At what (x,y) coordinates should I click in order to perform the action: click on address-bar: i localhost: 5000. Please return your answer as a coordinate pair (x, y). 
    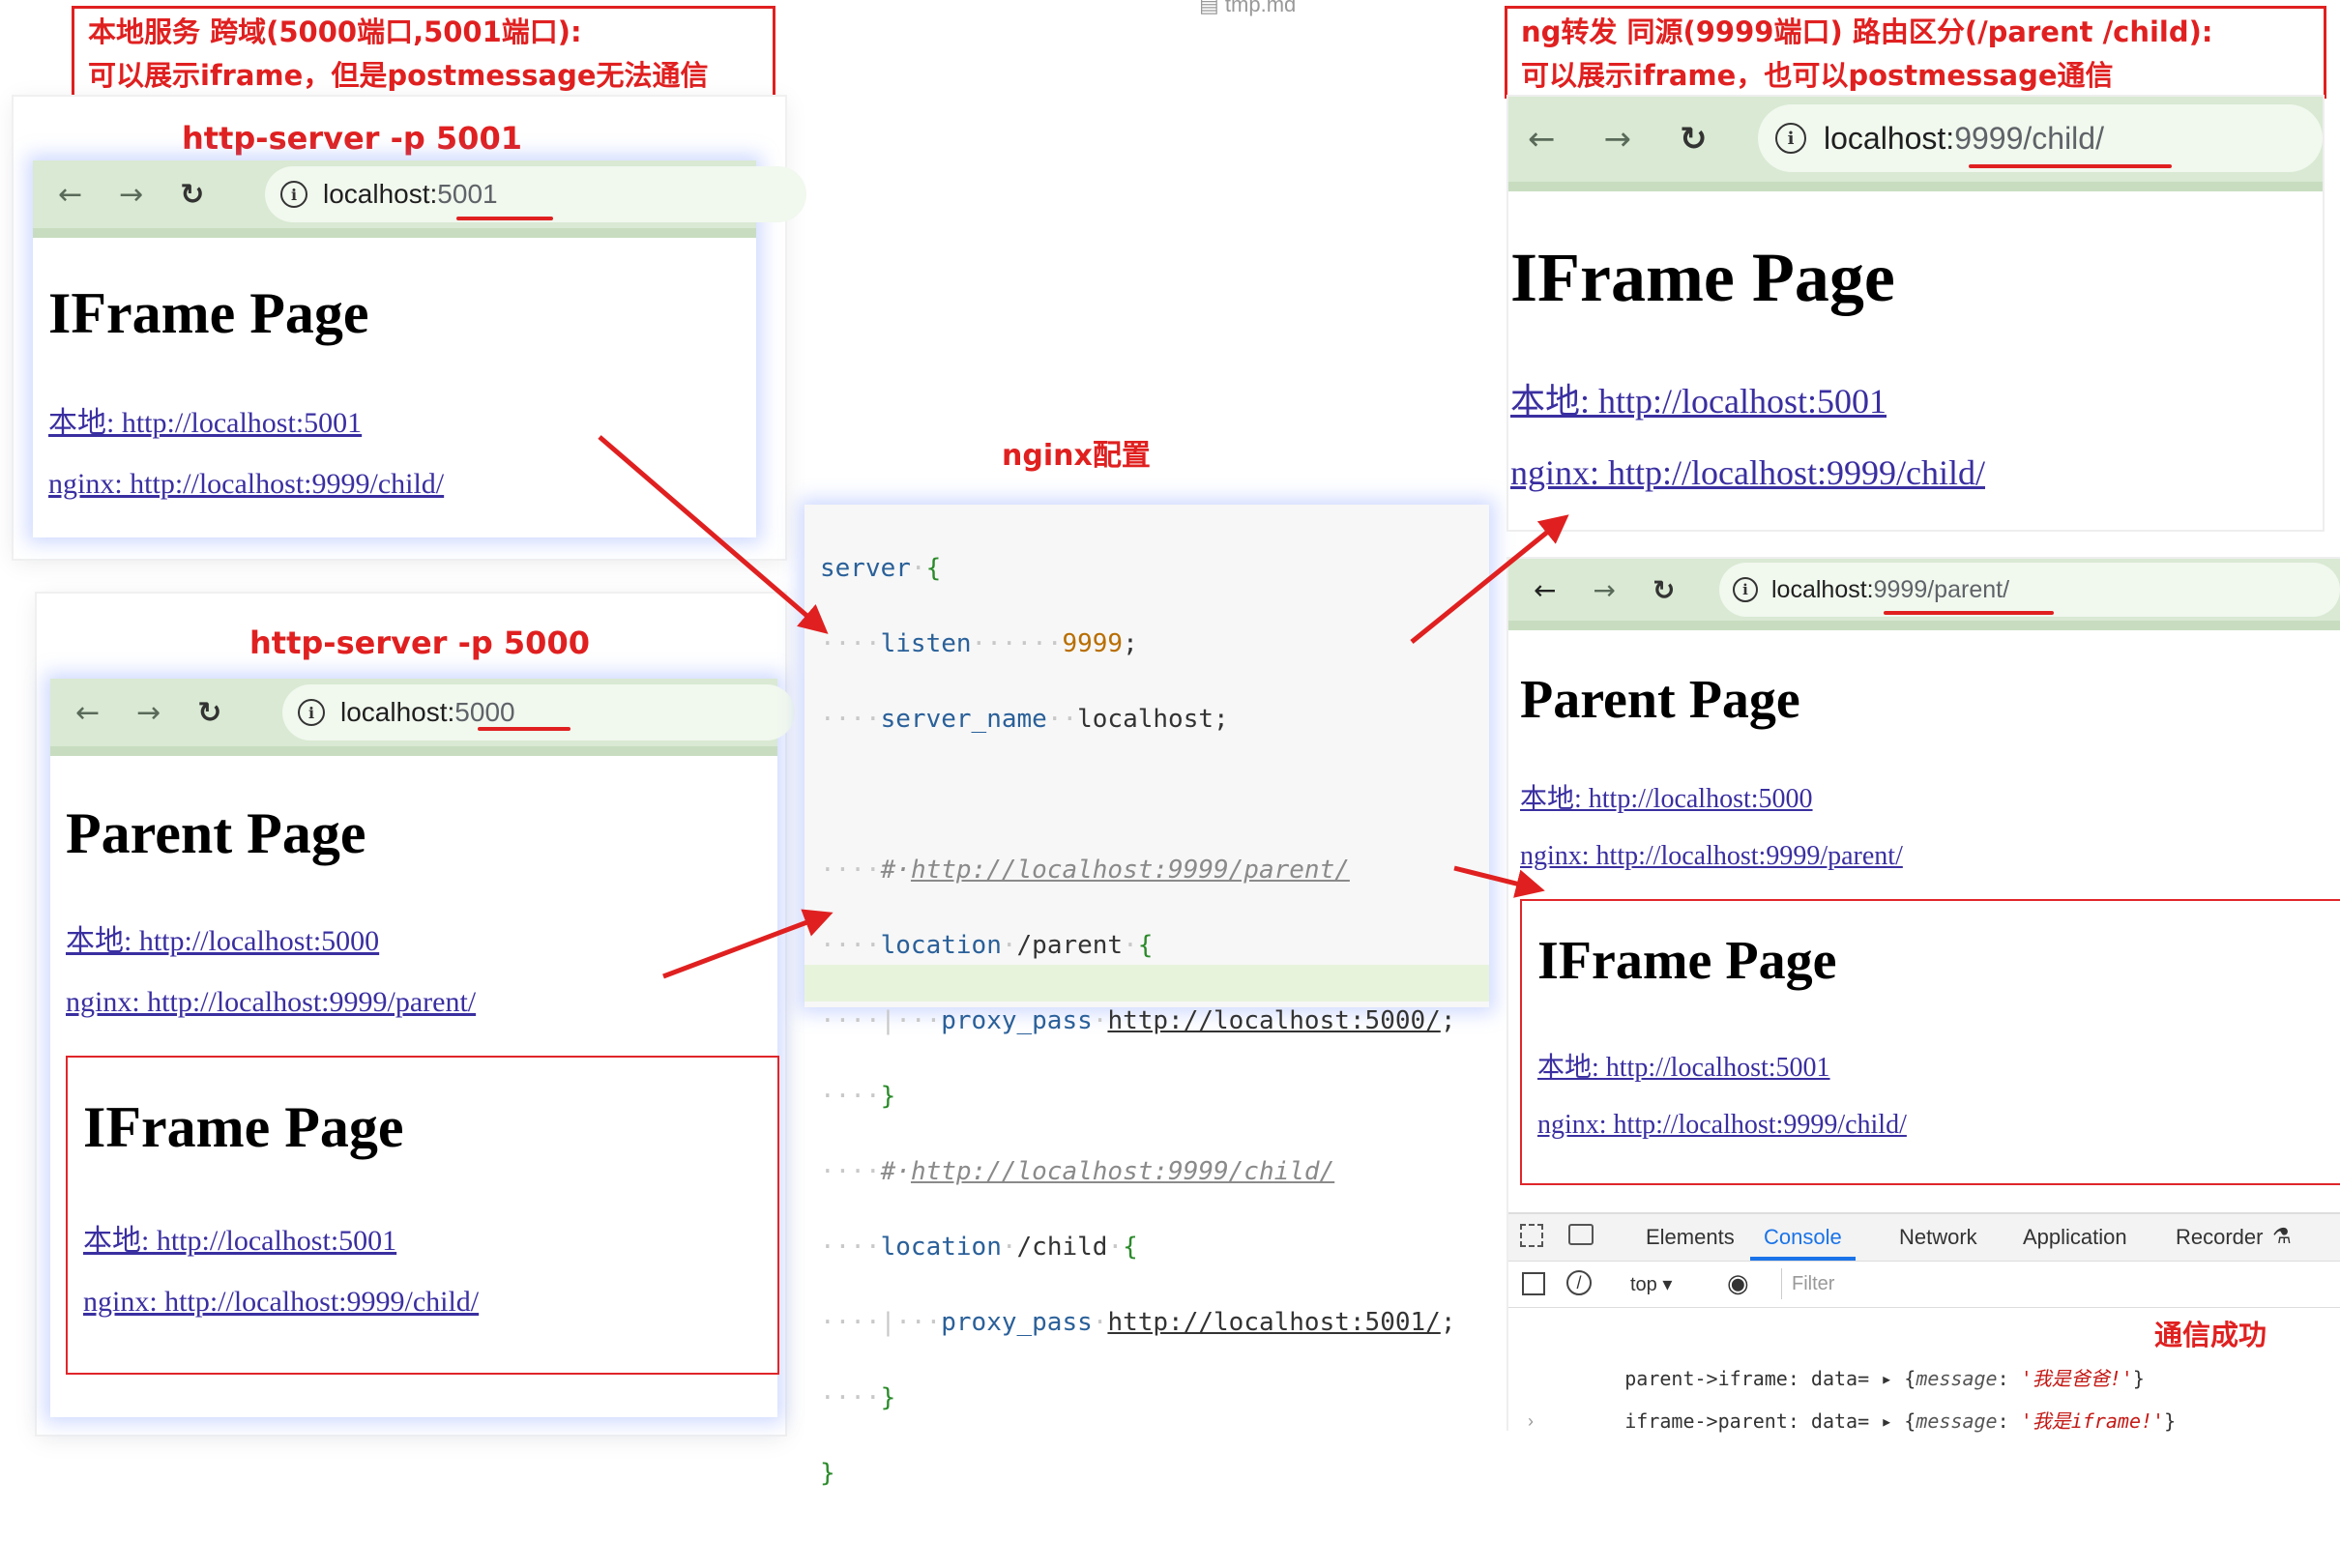
    Looking at the image, I should click on (538, 712).